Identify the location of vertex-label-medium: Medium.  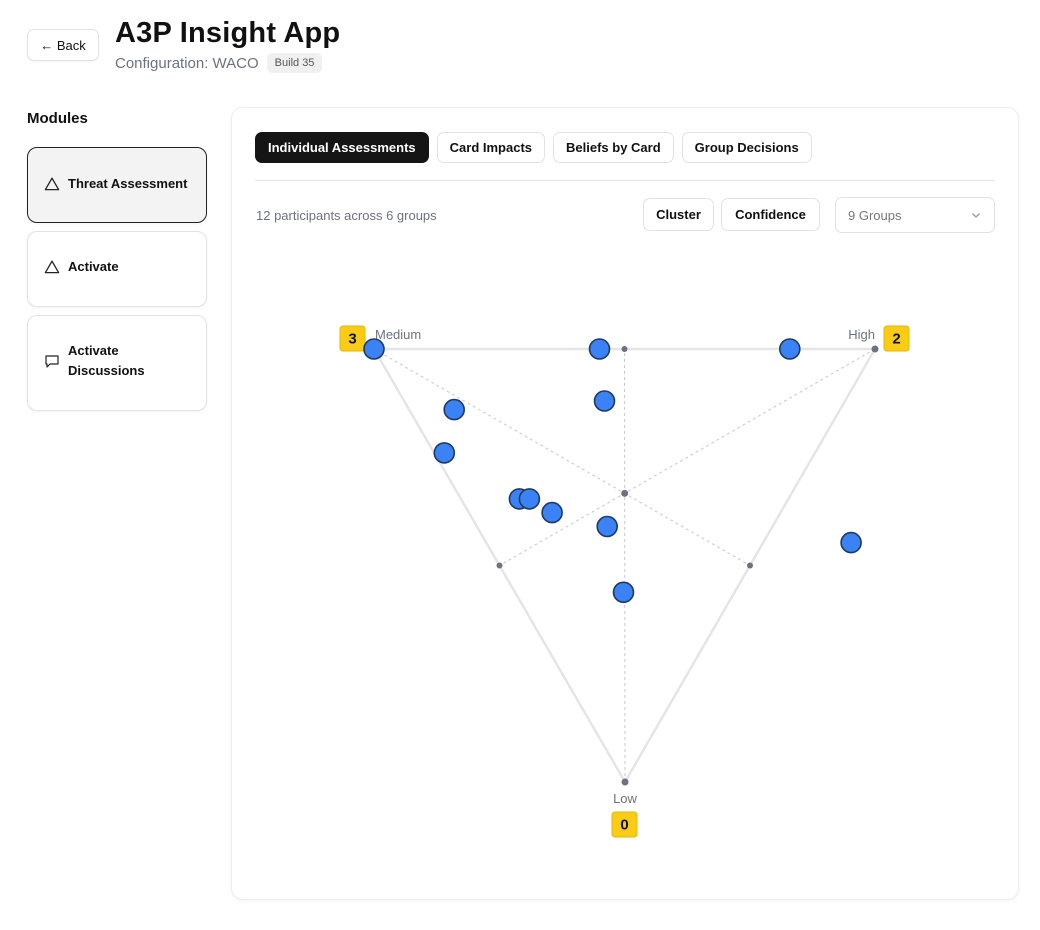
(398, 334).